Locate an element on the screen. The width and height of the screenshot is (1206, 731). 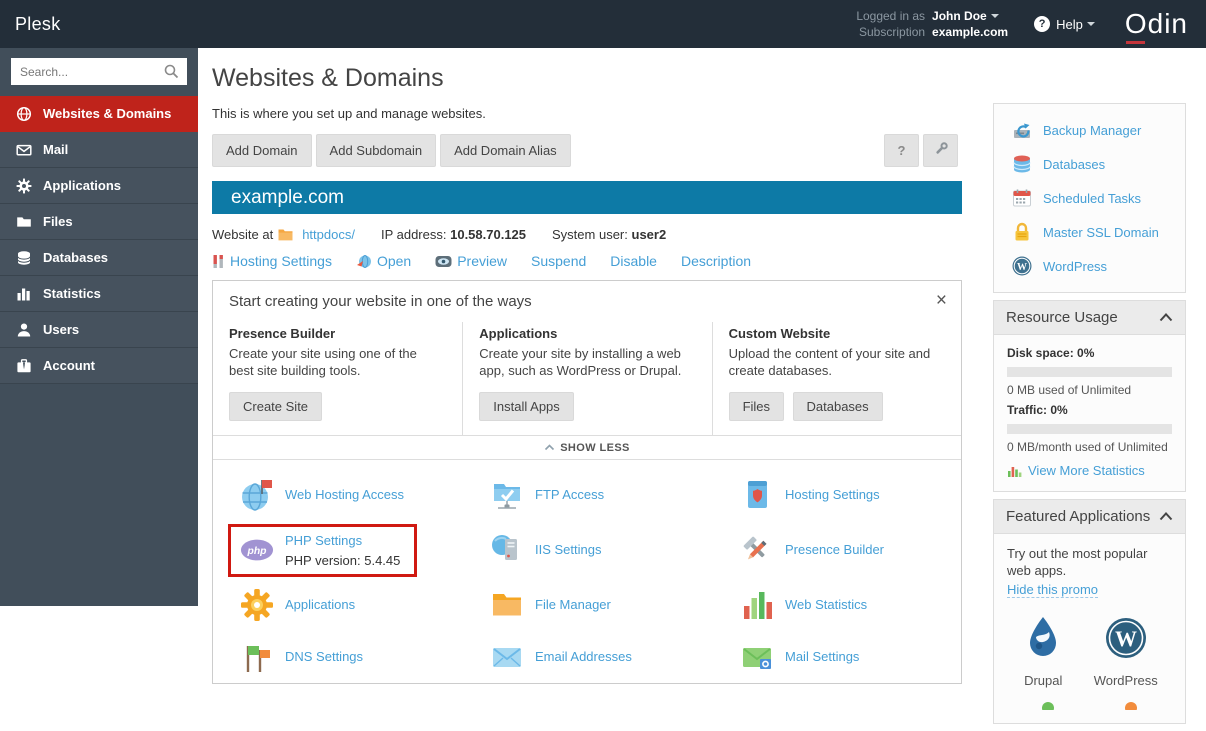
tool-label: Web Statistics is located at coordinates (826, 604).